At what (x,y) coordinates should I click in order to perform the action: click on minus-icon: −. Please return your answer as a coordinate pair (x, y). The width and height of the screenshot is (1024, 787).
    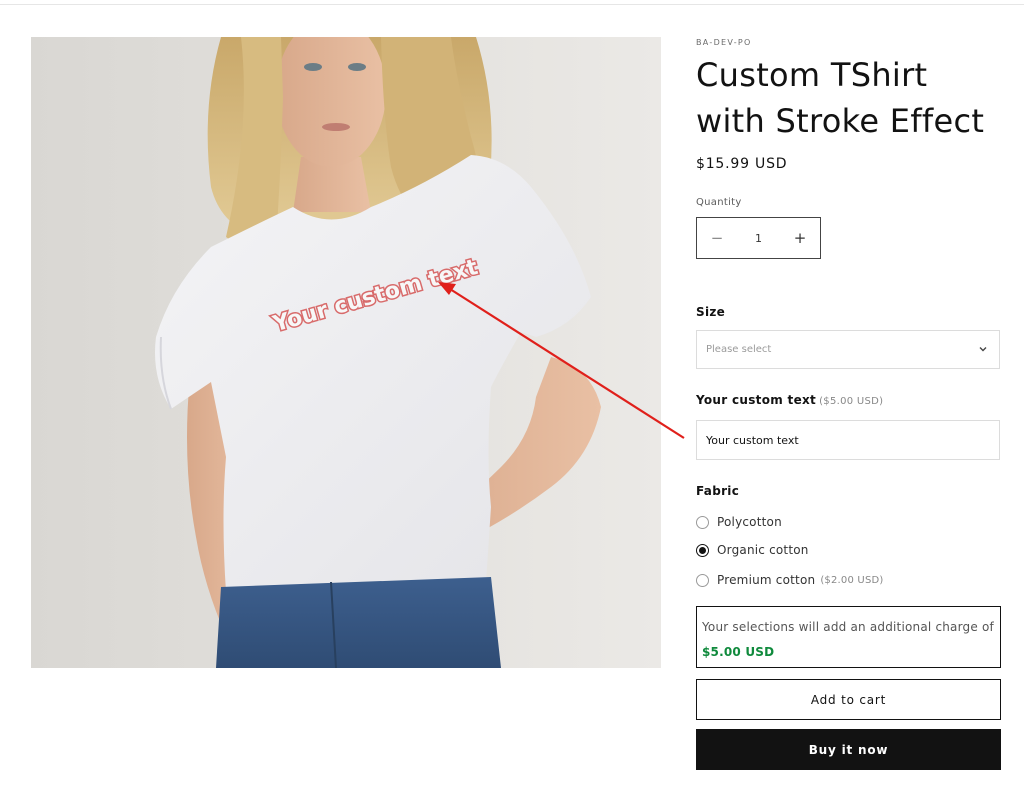
    Looking at the image, I should click on (717, 238).